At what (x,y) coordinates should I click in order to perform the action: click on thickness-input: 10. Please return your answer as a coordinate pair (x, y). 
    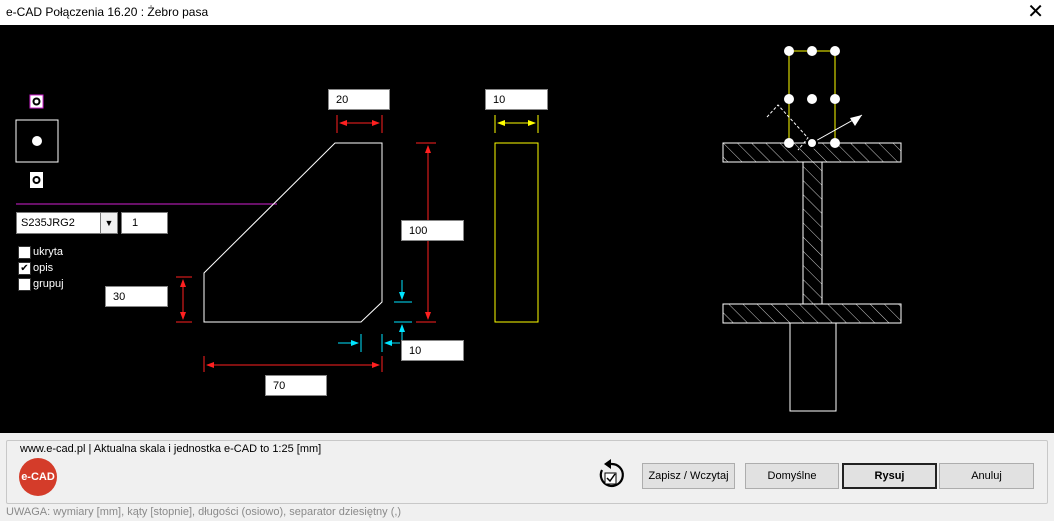
    Looking at the image, I should click on (516, 99).